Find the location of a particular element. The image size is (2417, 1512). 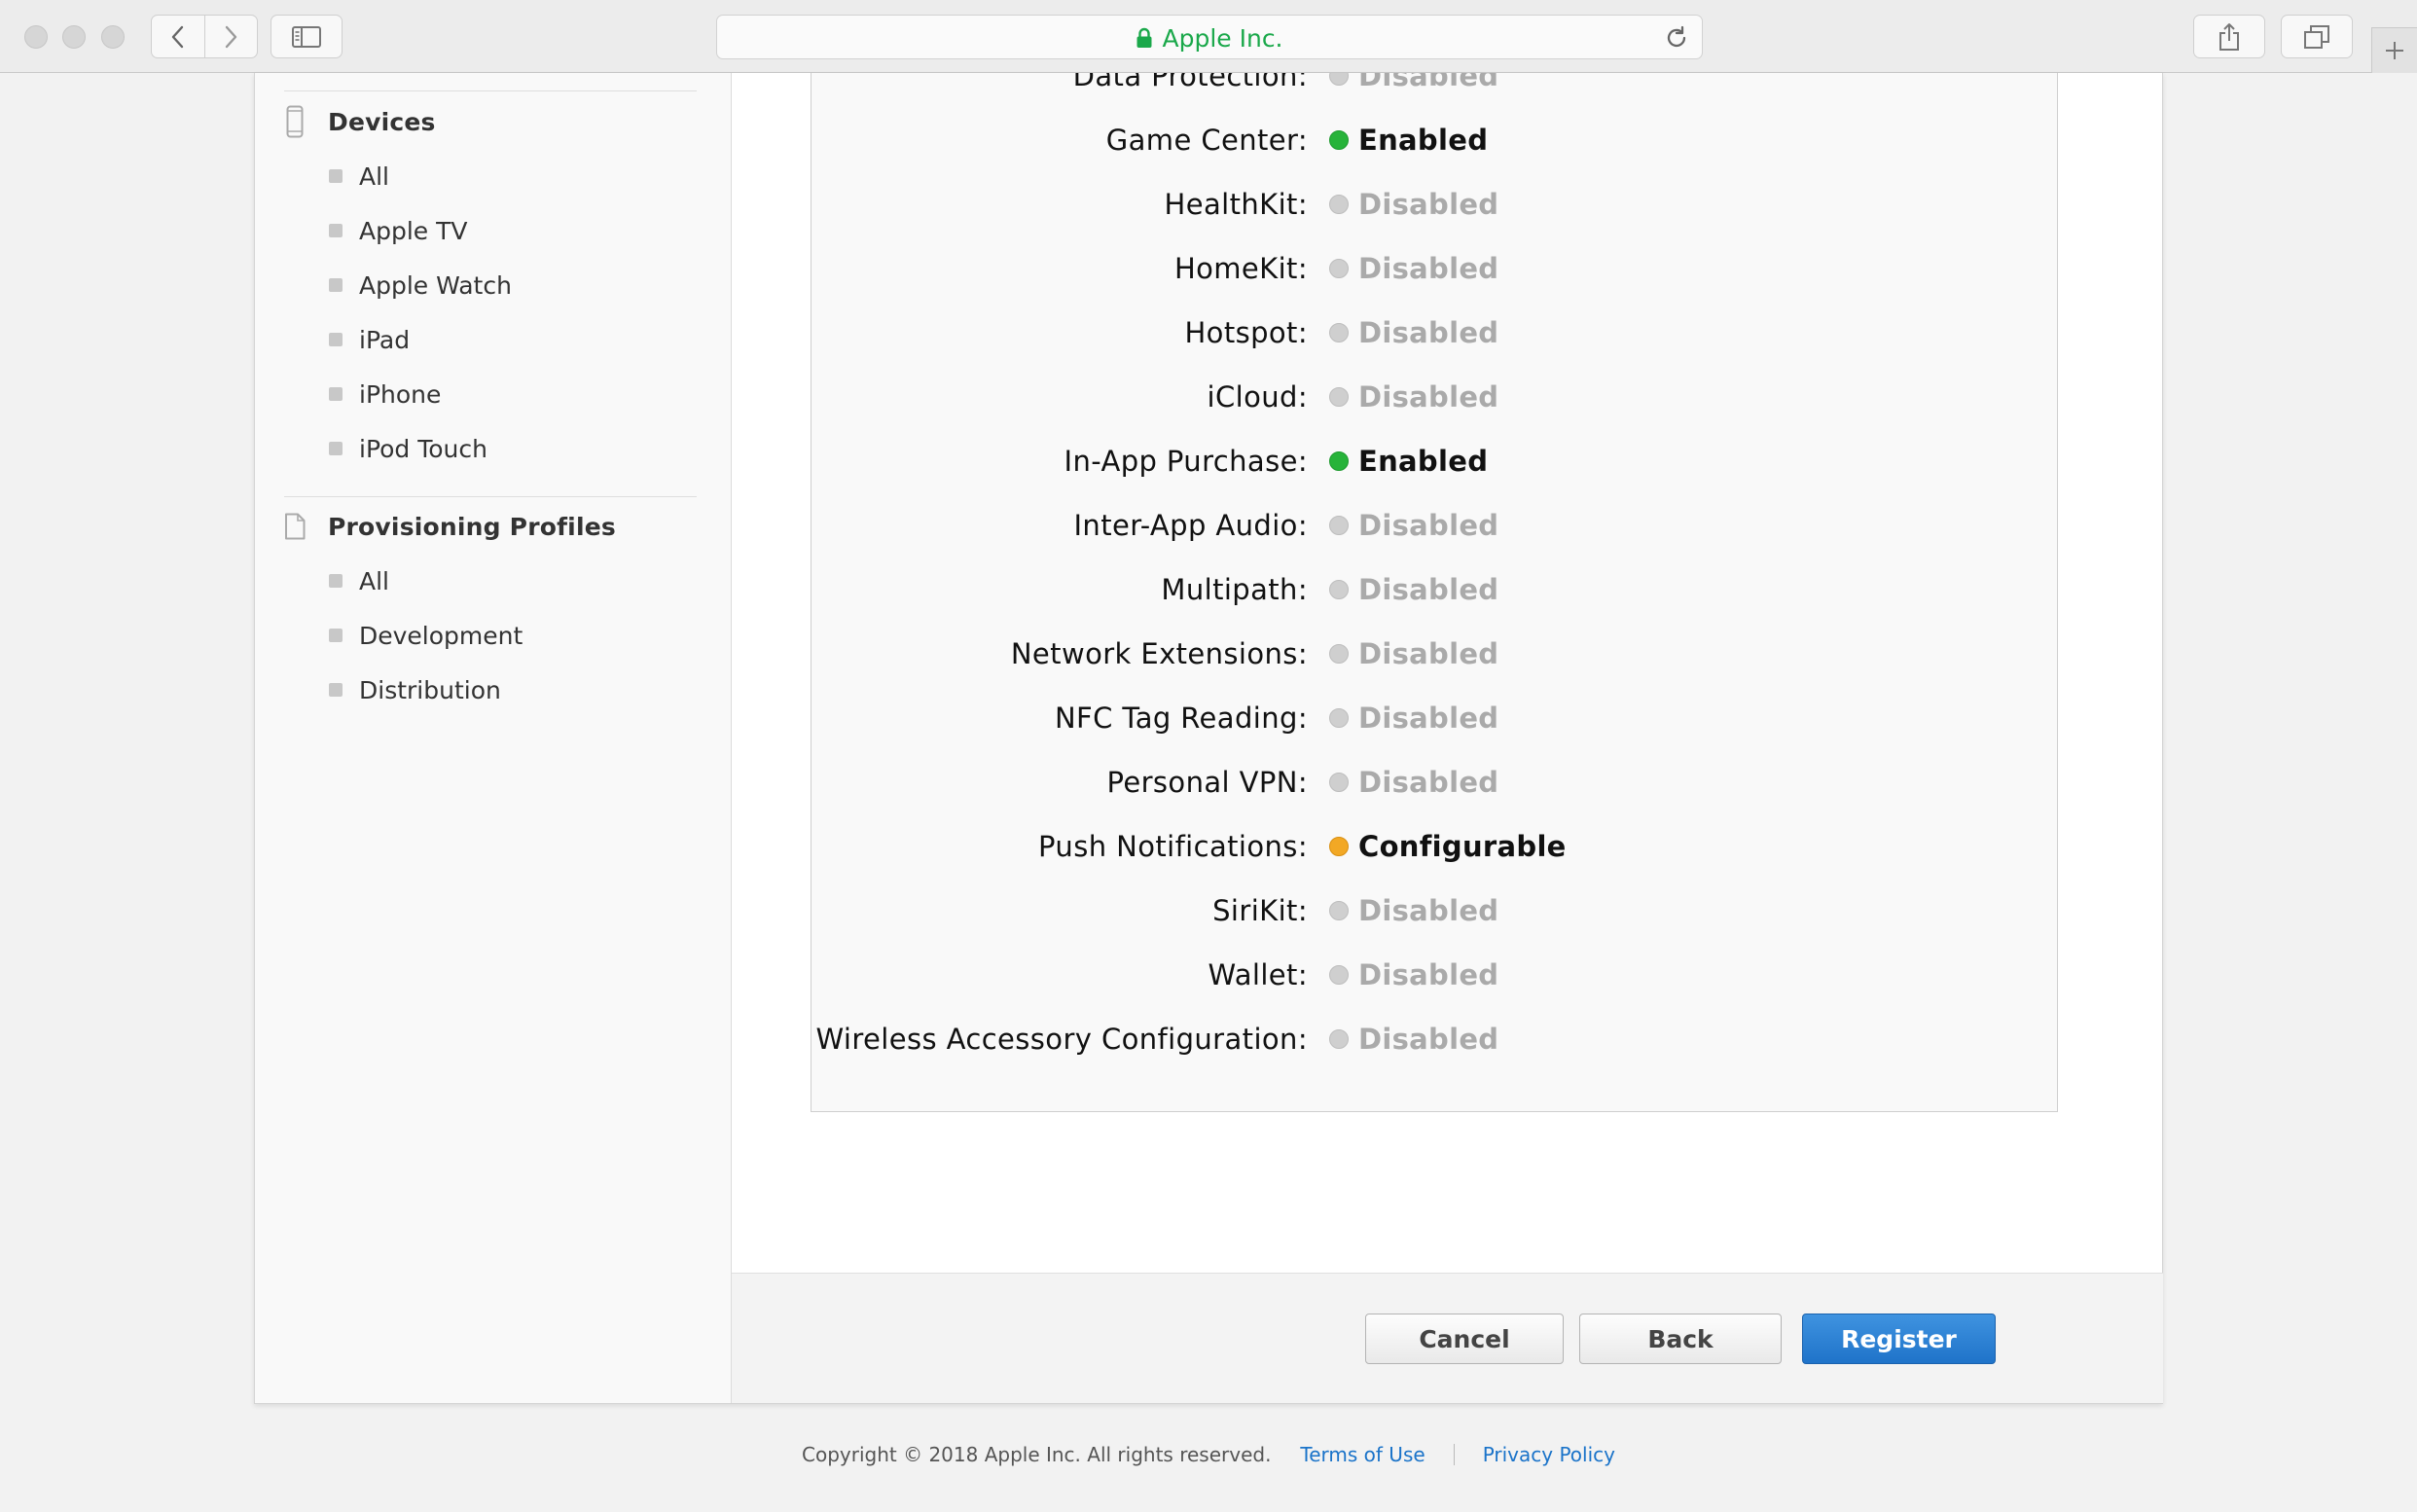

sidebar-icon is located at coordinates (306, 36).